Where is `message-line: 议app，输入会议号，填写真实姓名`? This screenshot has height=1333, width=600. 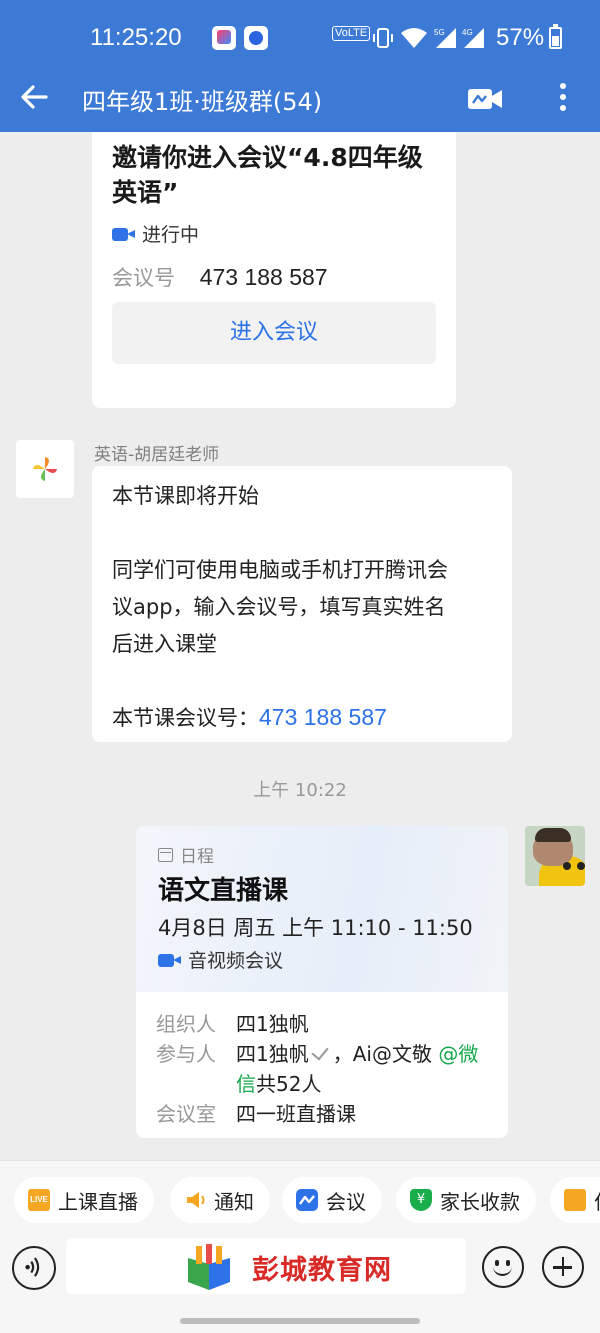 message-line: 议app，输入会议号，填写真实姓名 is located at coordinates (279, 607).